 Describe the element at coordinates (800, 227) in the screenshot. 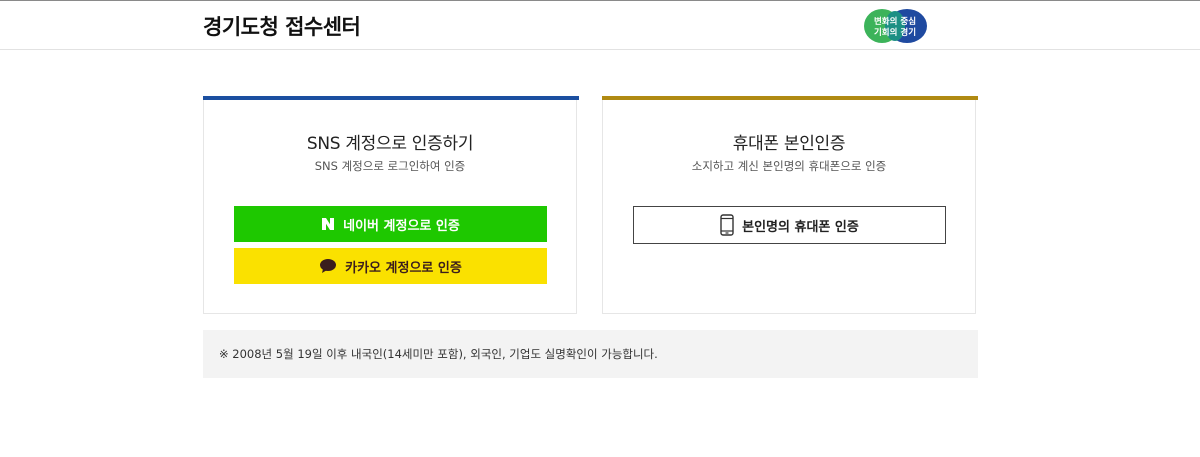

I see `phone-auth-label: 본인명의 휴대폰 인증` at that location.